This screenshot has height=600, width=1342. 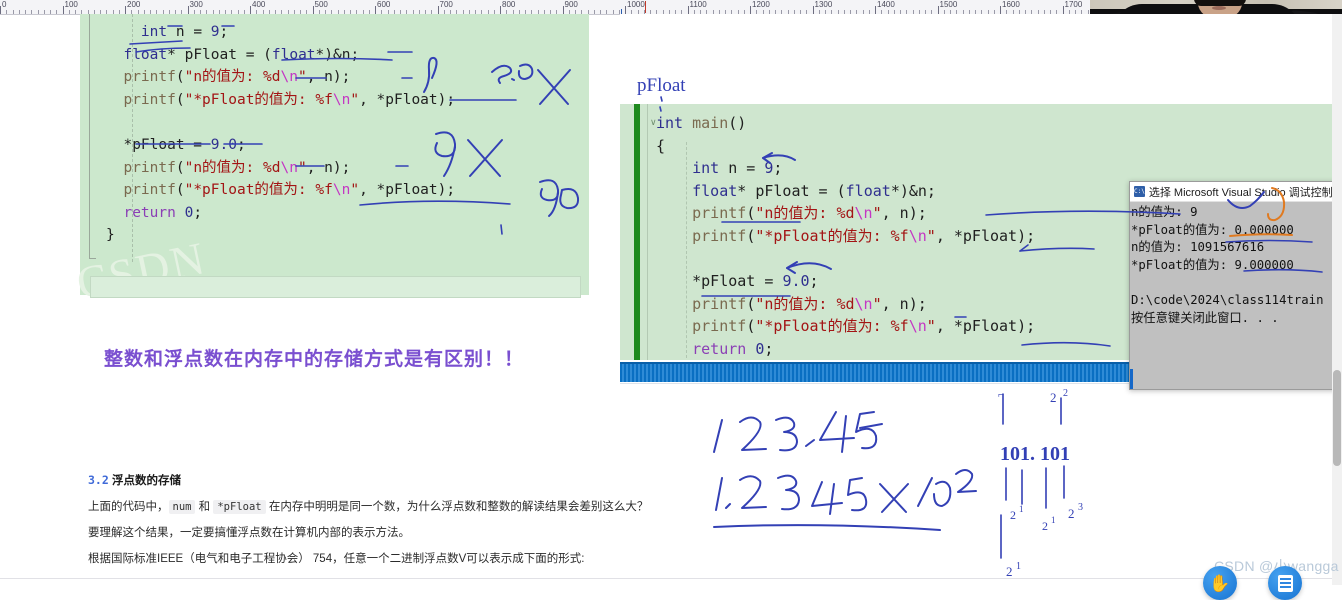 What do you see at coordinates (894, 498) in the screenshot?
I see `ink-math2-times` at bounding box center [894, 498].